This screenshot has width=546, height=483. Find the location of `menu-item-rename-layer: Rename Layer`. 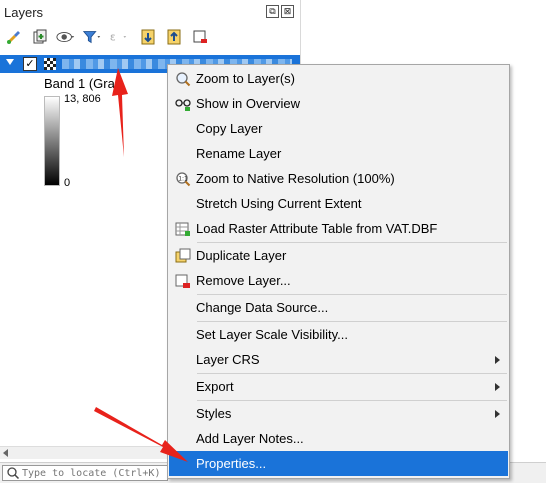

menu-item-rename-layer: Rename Layer is located at coordinates (338, 153).